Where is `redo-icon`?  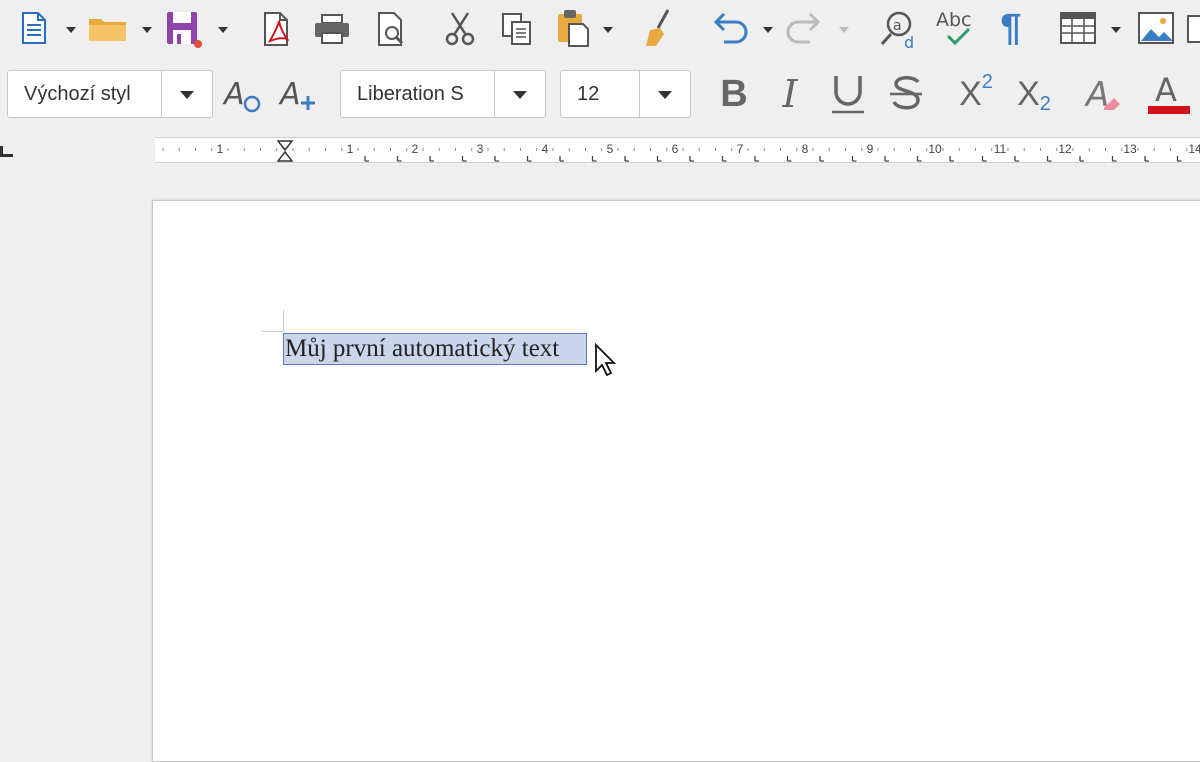
redo-icon is located at coordinates (804, 28).